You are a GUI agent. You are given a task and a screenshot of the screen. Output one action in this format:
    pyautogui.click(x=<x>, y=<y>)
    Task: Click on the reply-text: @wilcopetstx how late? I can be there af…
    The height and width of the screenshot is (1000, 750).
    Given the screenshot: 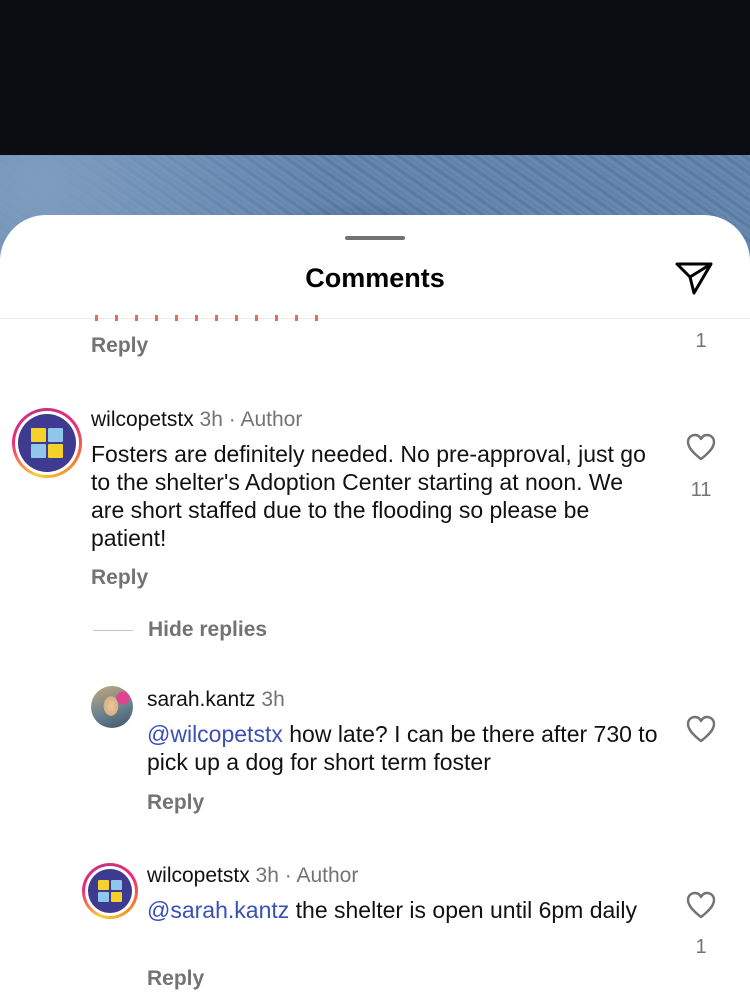 What is the action you would take?
    pyautogui.click(x=402, y=748)
    